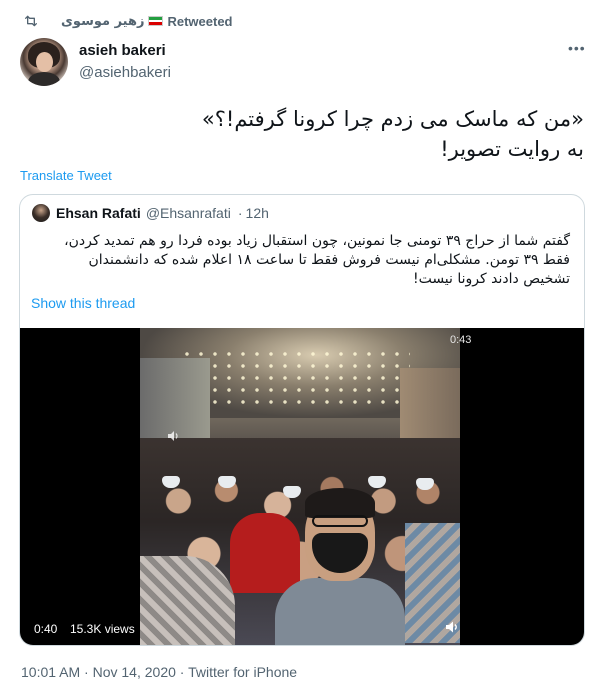 The height and width of the screenshot is (687, 607). Describe the element at coordinates (577, 48) in the screenshot. I see `more-options-icon: •••` at that location.